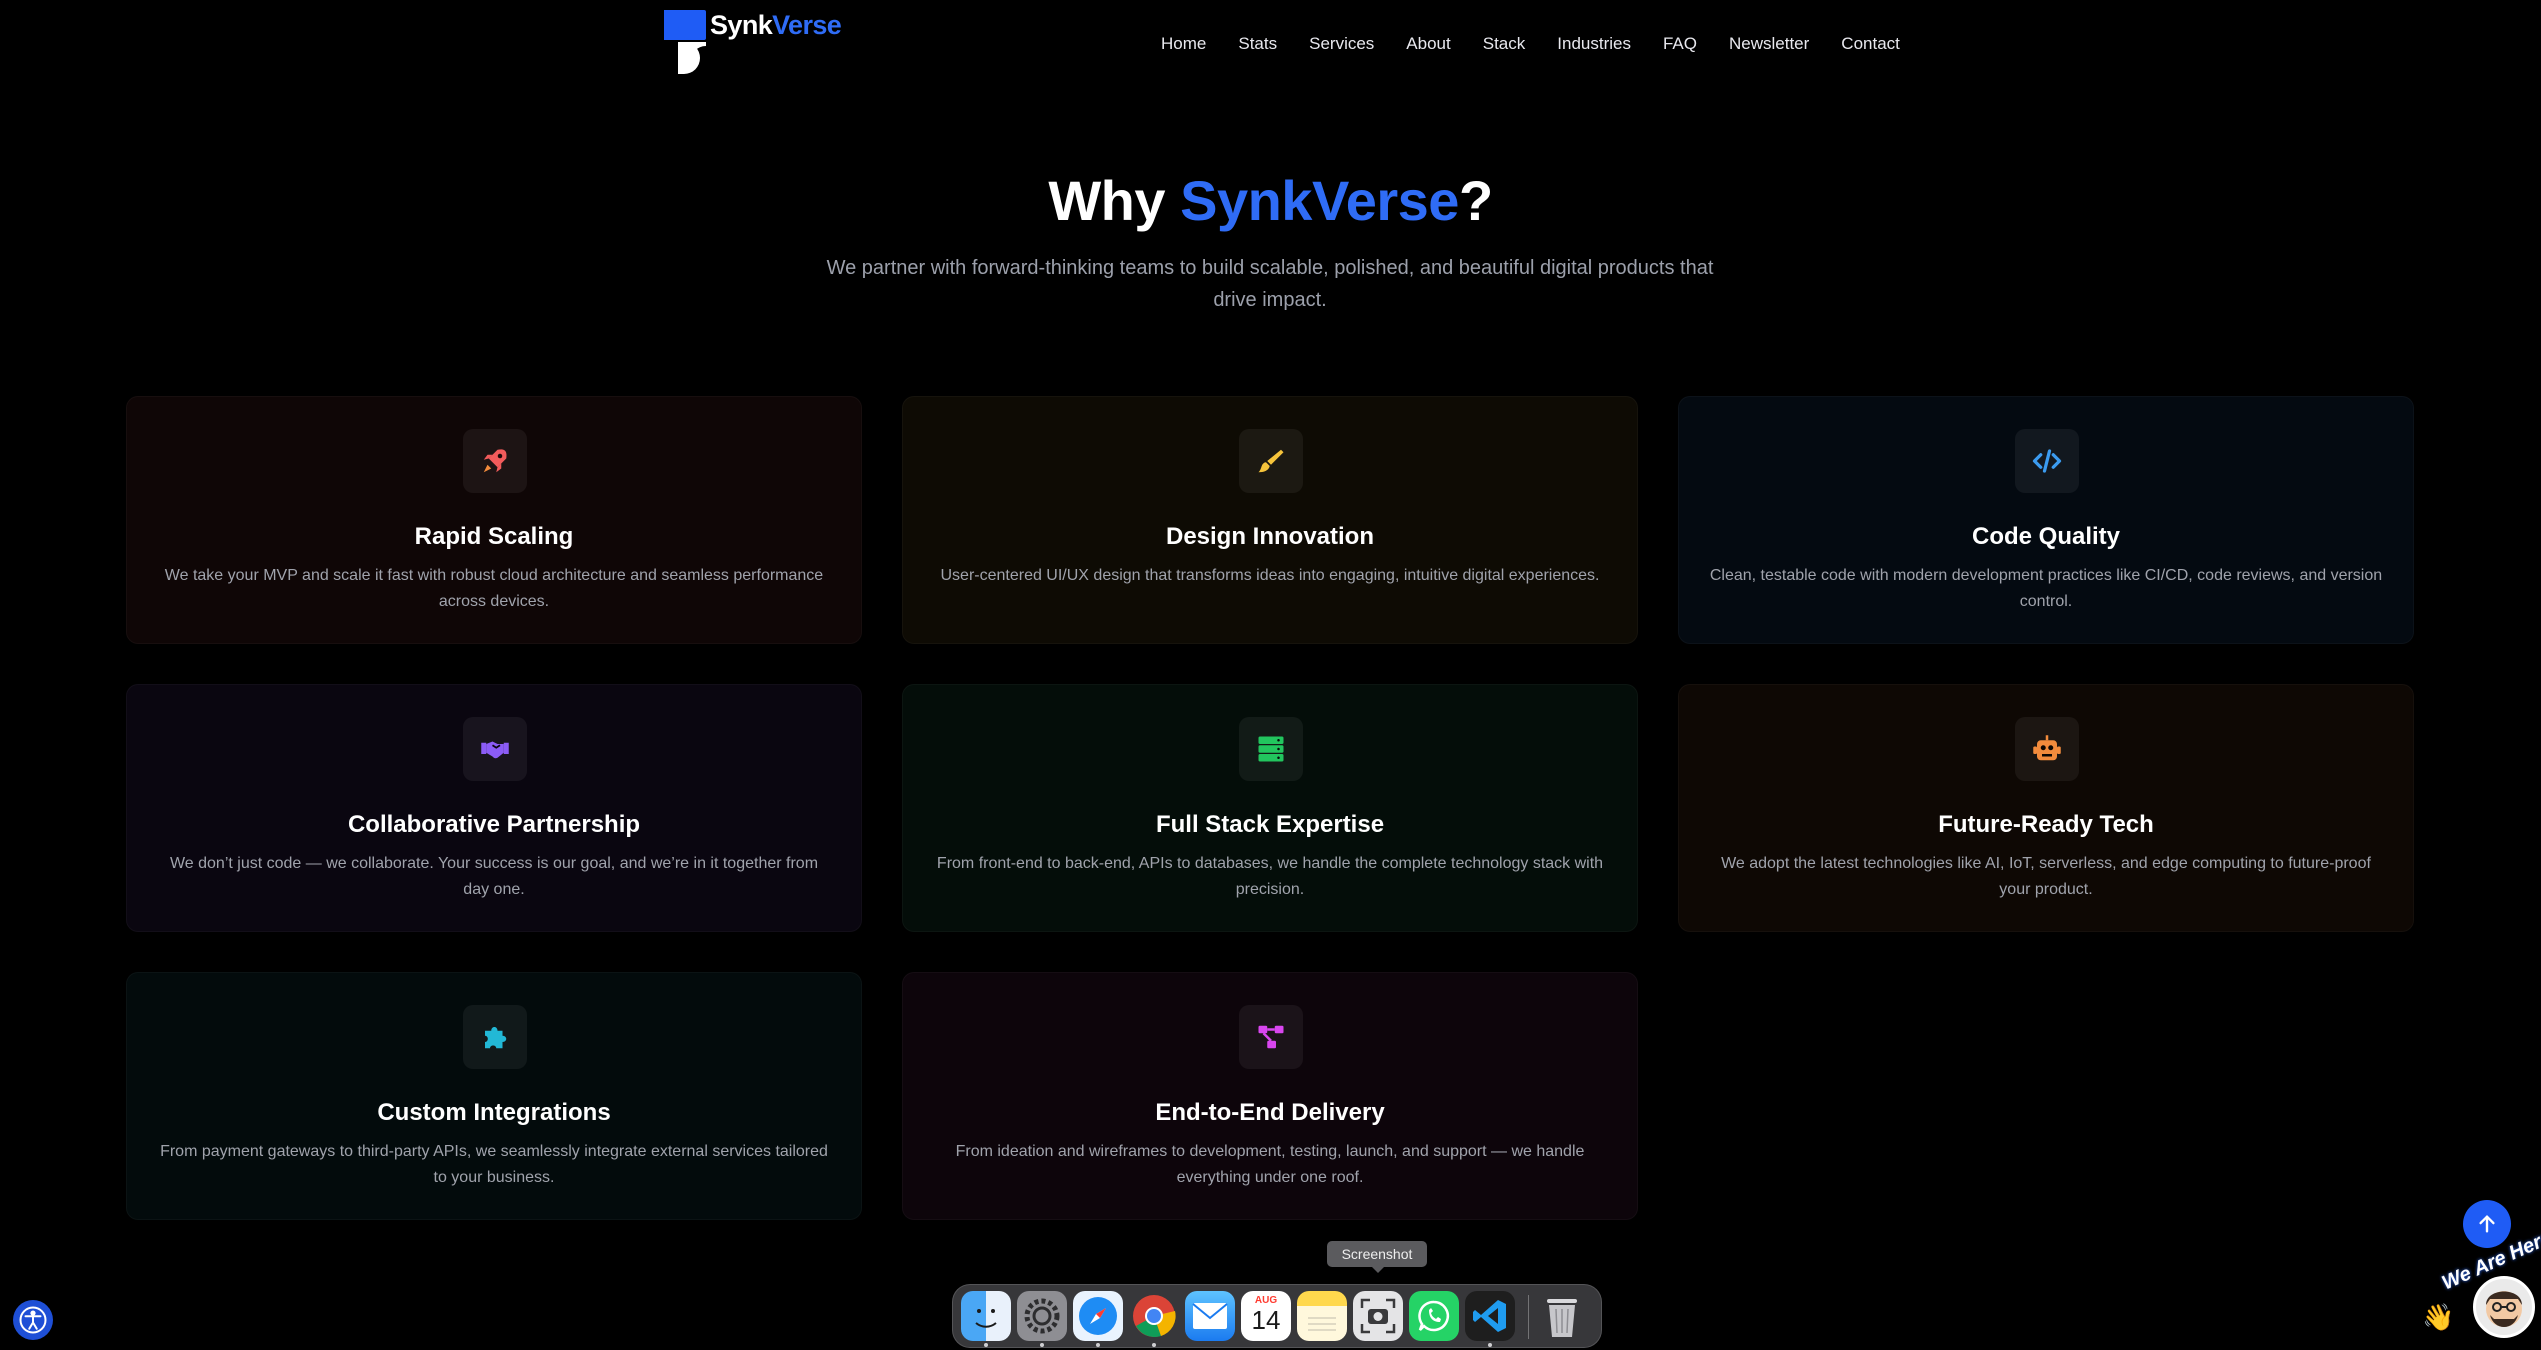 This screenshot has width=2541, height=1350. What do you see at coordinates (1257, 44) in the screenshot?
I see `nav-stats: Stats` at bounding box center [1257, 44].